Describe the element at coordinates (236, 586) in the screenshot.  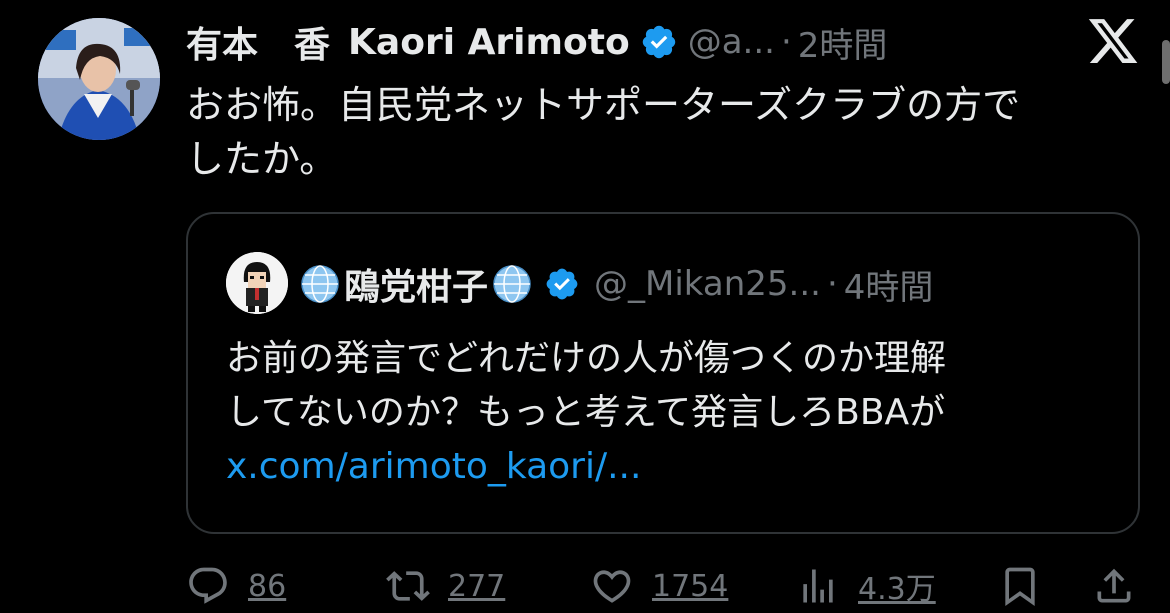
I see `reply-button: 86` at that location.